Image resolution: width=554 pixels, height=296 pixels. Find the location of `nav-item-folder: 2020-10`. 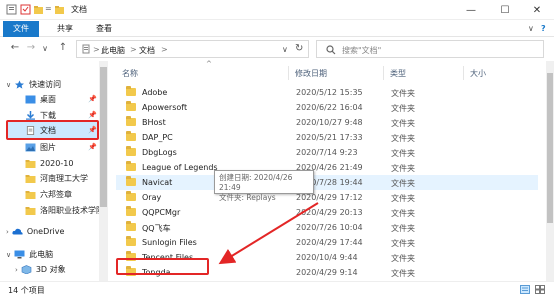

nav-item-folder: 2020-10 is located at coordinates (49, 163).